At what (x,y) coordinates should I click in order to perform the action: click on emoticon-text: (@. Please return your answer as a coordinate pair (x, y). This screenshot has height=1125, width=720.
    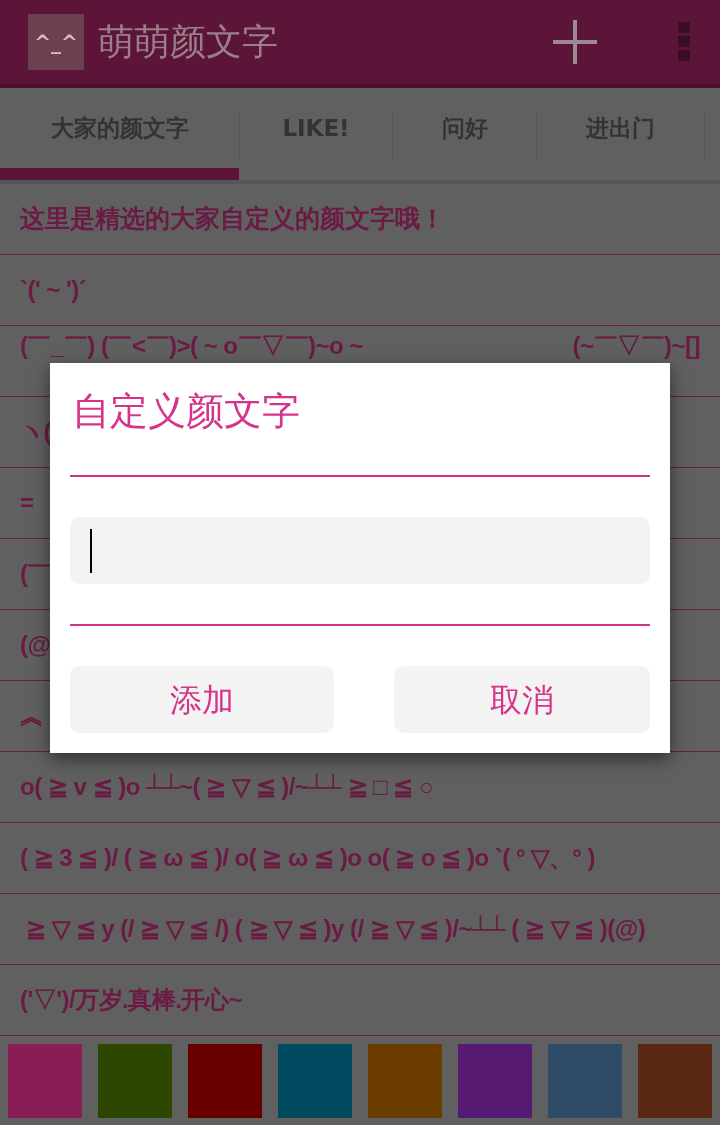
    Looking at the image, I should click on (35, 645).